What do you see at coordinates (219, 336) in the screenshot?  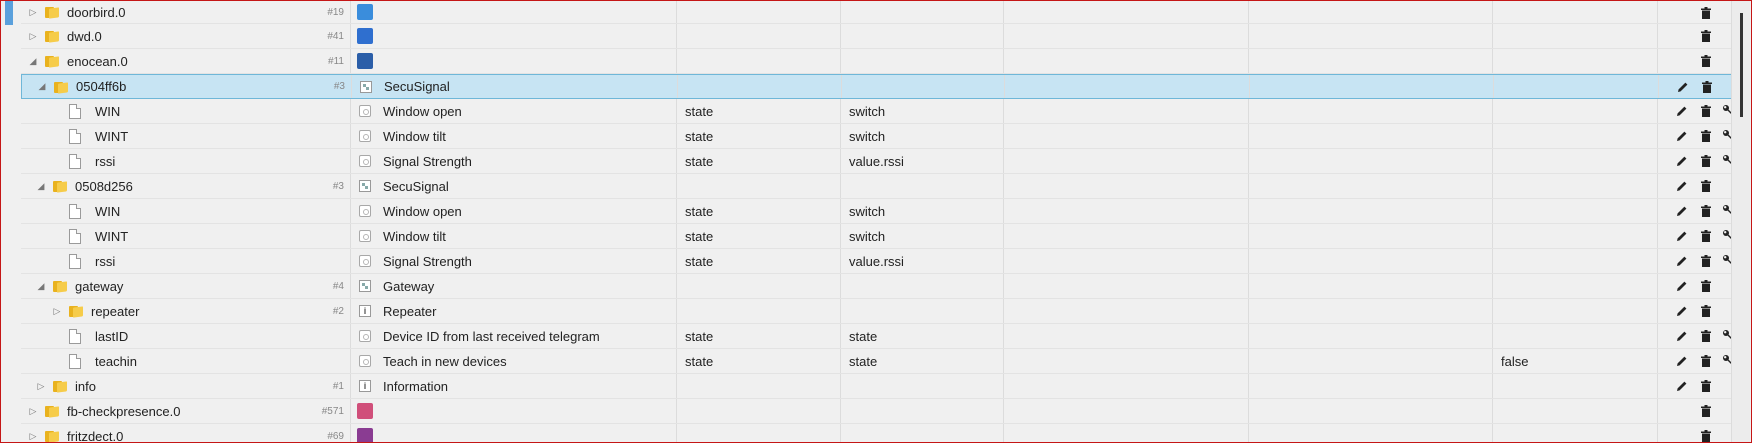 I see `object-id: lastID` at bounding box center [219, 336].